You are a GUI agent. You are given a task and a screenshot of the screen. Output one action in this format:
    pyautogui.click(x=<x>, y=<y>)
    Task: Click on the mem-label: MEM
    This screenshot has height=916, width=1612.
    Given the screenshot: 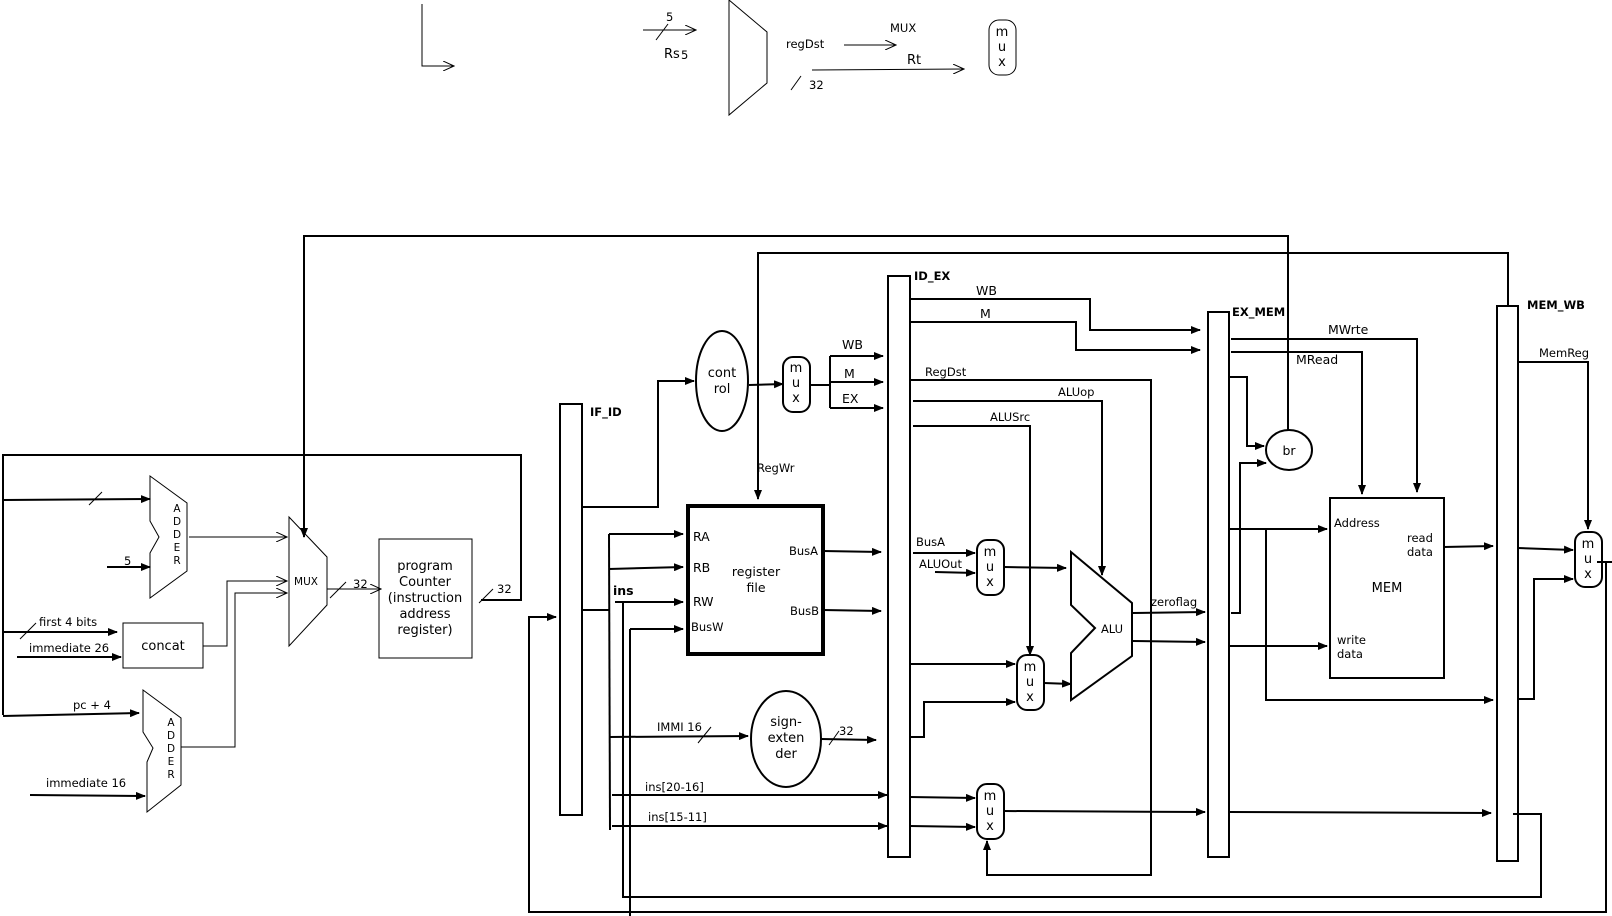 What is the action you would take?
    pyautogui.click(x=1387, y=588)
    